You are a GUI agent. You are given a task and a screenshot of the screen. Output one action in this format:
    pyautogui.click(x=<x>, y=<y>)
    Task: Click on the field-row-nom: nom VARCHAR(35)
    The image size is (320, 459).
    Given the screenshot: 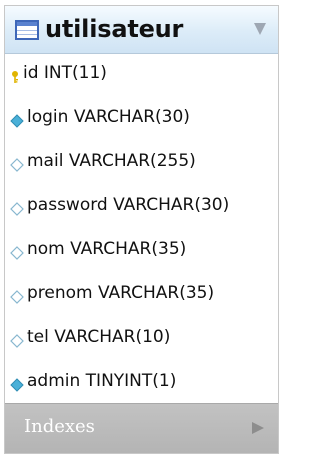 What is the action you would take?
    pyautogui.click(x=141, y=259)
    